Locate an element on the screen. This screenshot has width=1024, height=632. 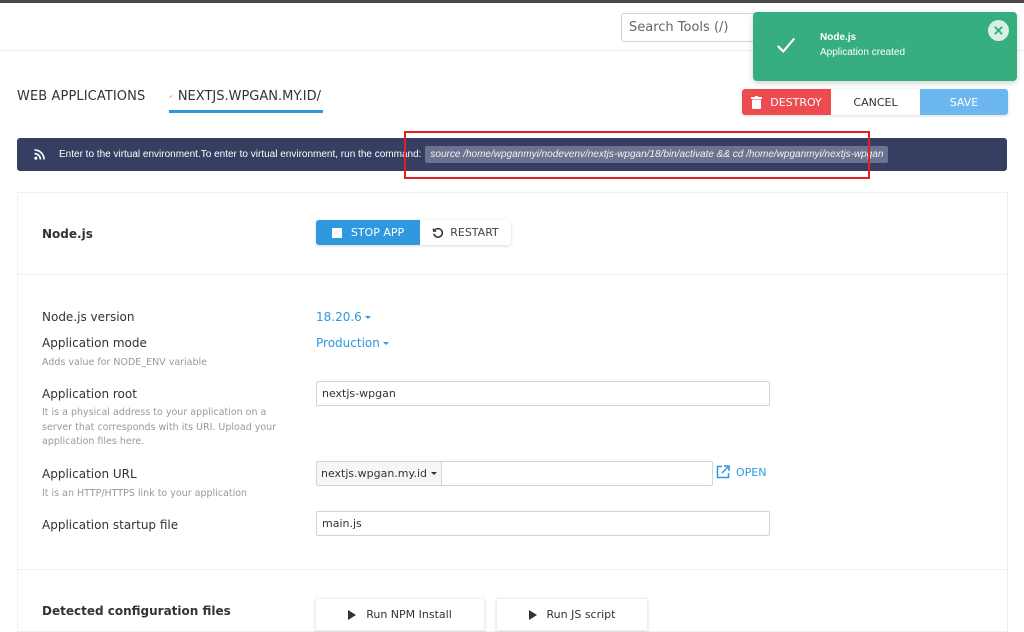
external-link-icon is located at coordinates (723, 472).